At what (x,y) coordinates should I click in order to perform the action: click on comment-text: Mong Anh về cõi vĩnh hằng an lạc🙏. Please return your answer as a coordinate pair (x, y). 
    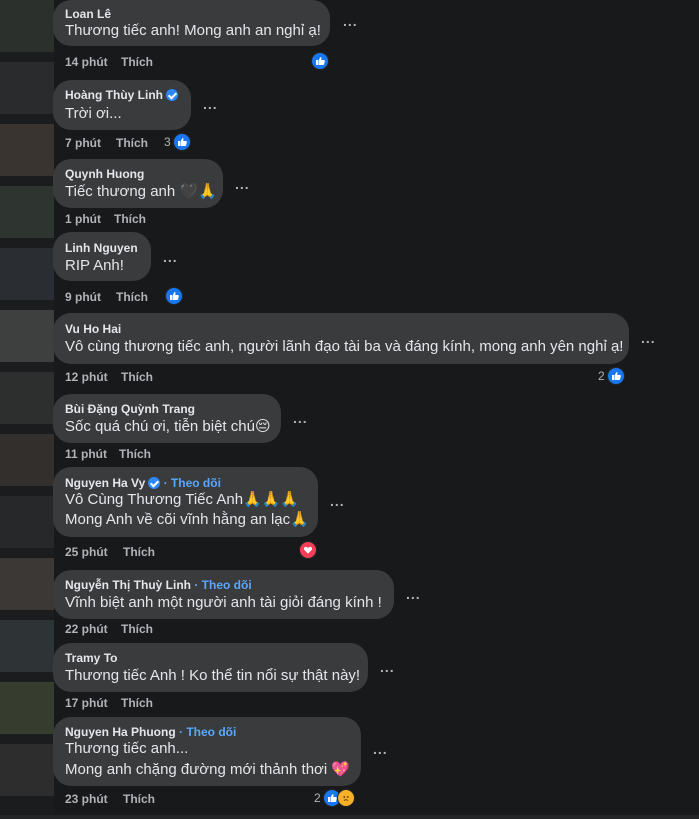
    Looking at the image, I should click on (187, 519).